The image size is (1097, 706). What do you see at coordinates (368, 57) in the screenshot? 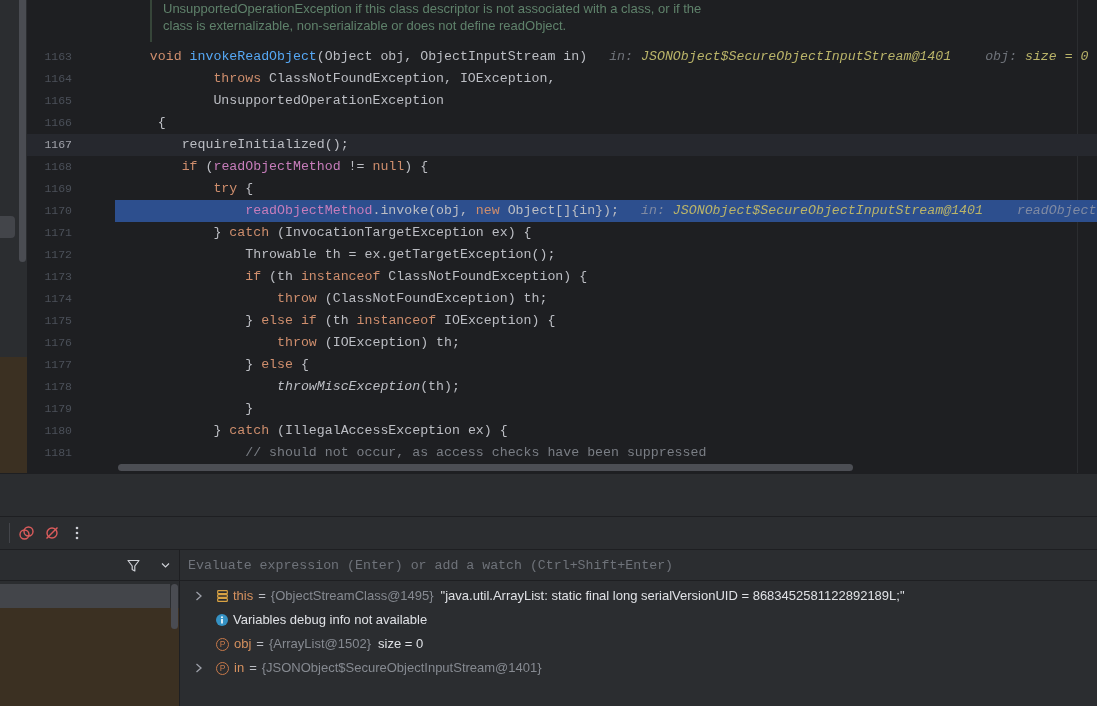
I see `code-line: void invokeReadObject(Object obj, ObjectInputStream in)` at bounding box center [368, 57].